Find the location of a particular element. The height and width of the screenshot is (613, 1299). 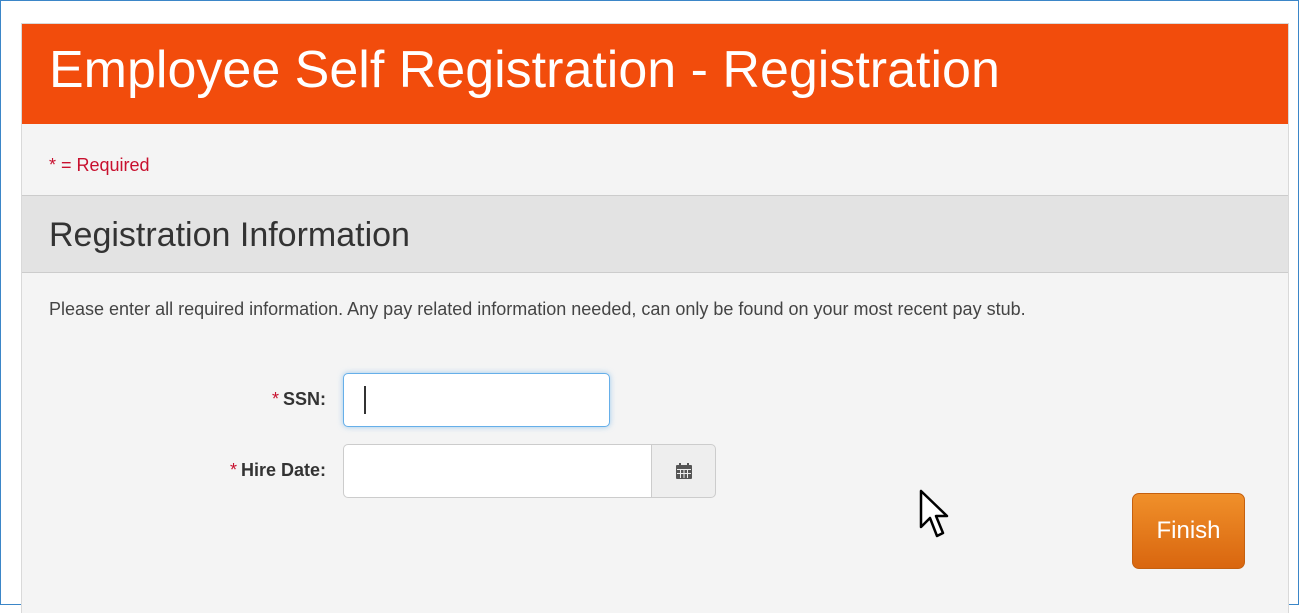

text-caret is located at coordinates (365, 400).